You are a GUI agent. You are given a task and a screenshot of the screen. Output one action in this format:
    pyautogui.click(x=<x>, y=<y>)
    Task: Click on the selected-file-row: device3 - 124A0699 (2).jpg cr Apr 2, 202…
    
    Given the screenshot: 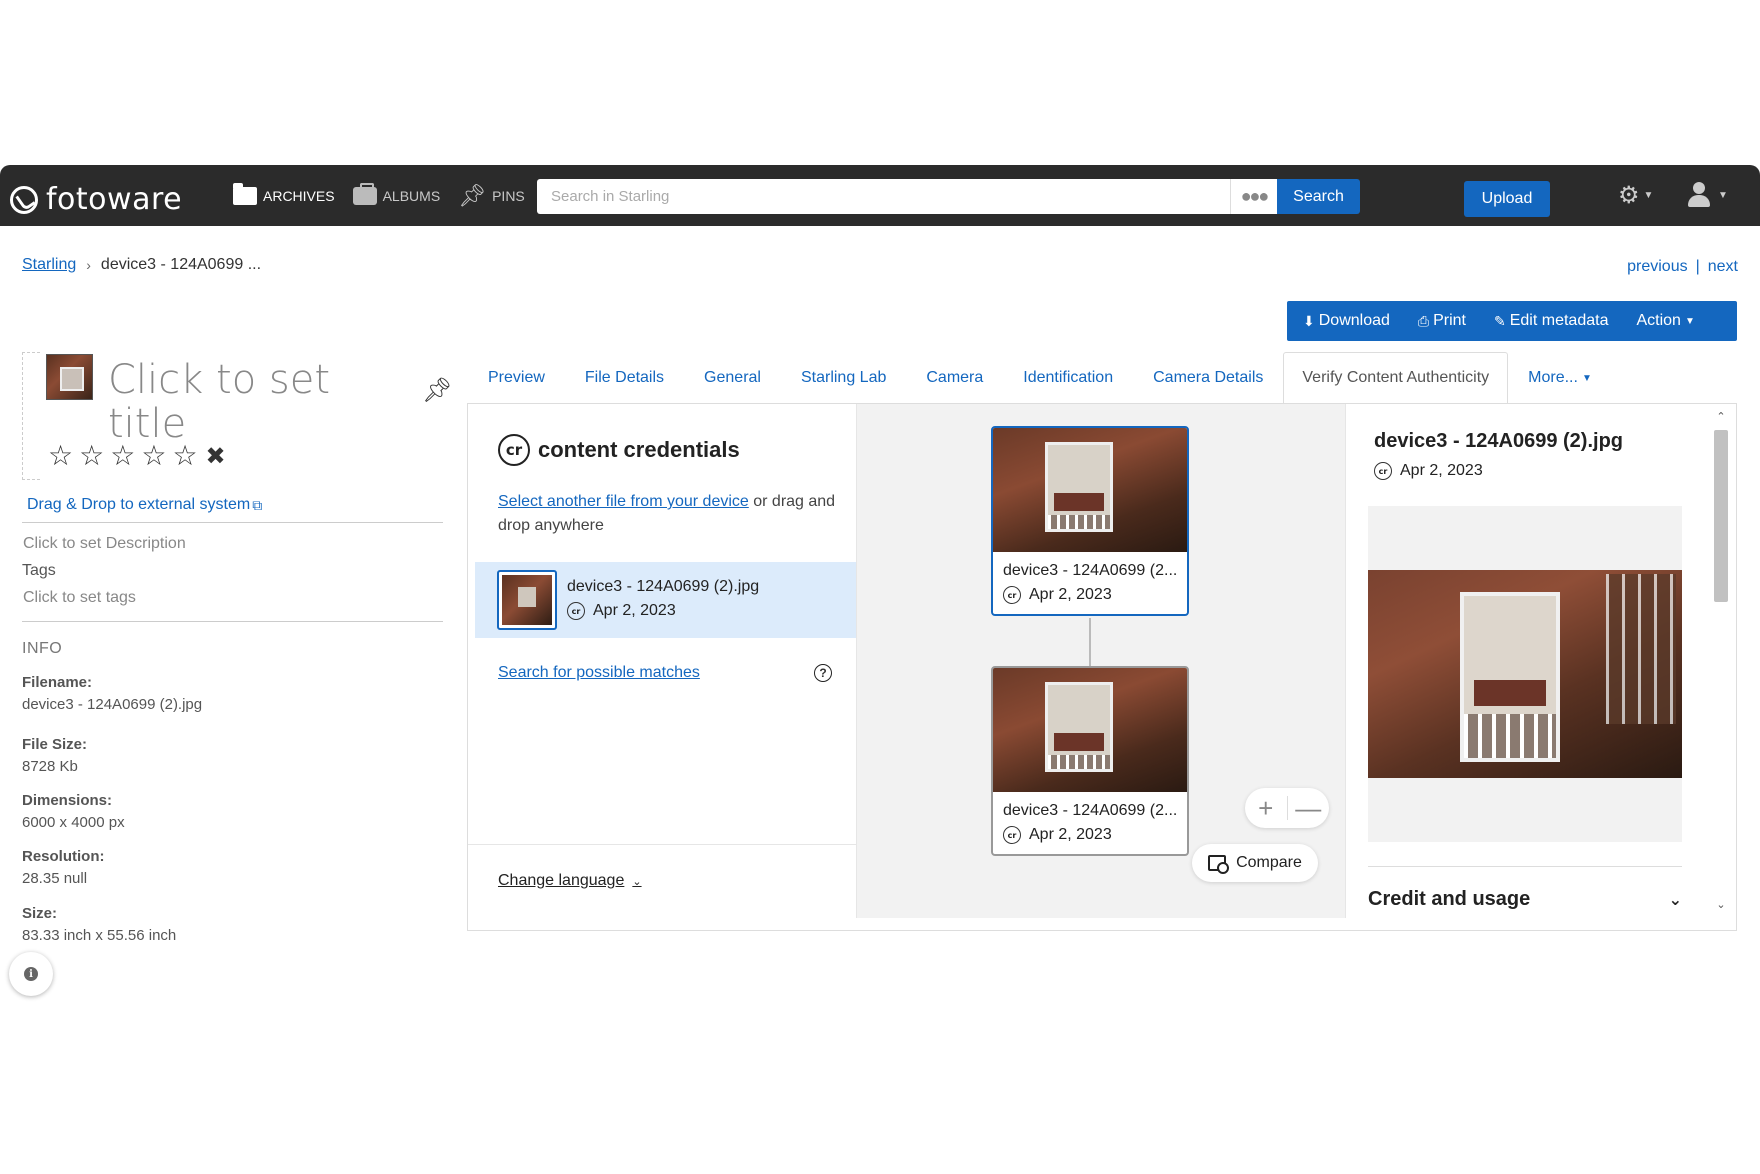 What is the action you would take?
    pyautogui.click(x=665, y=600)
    